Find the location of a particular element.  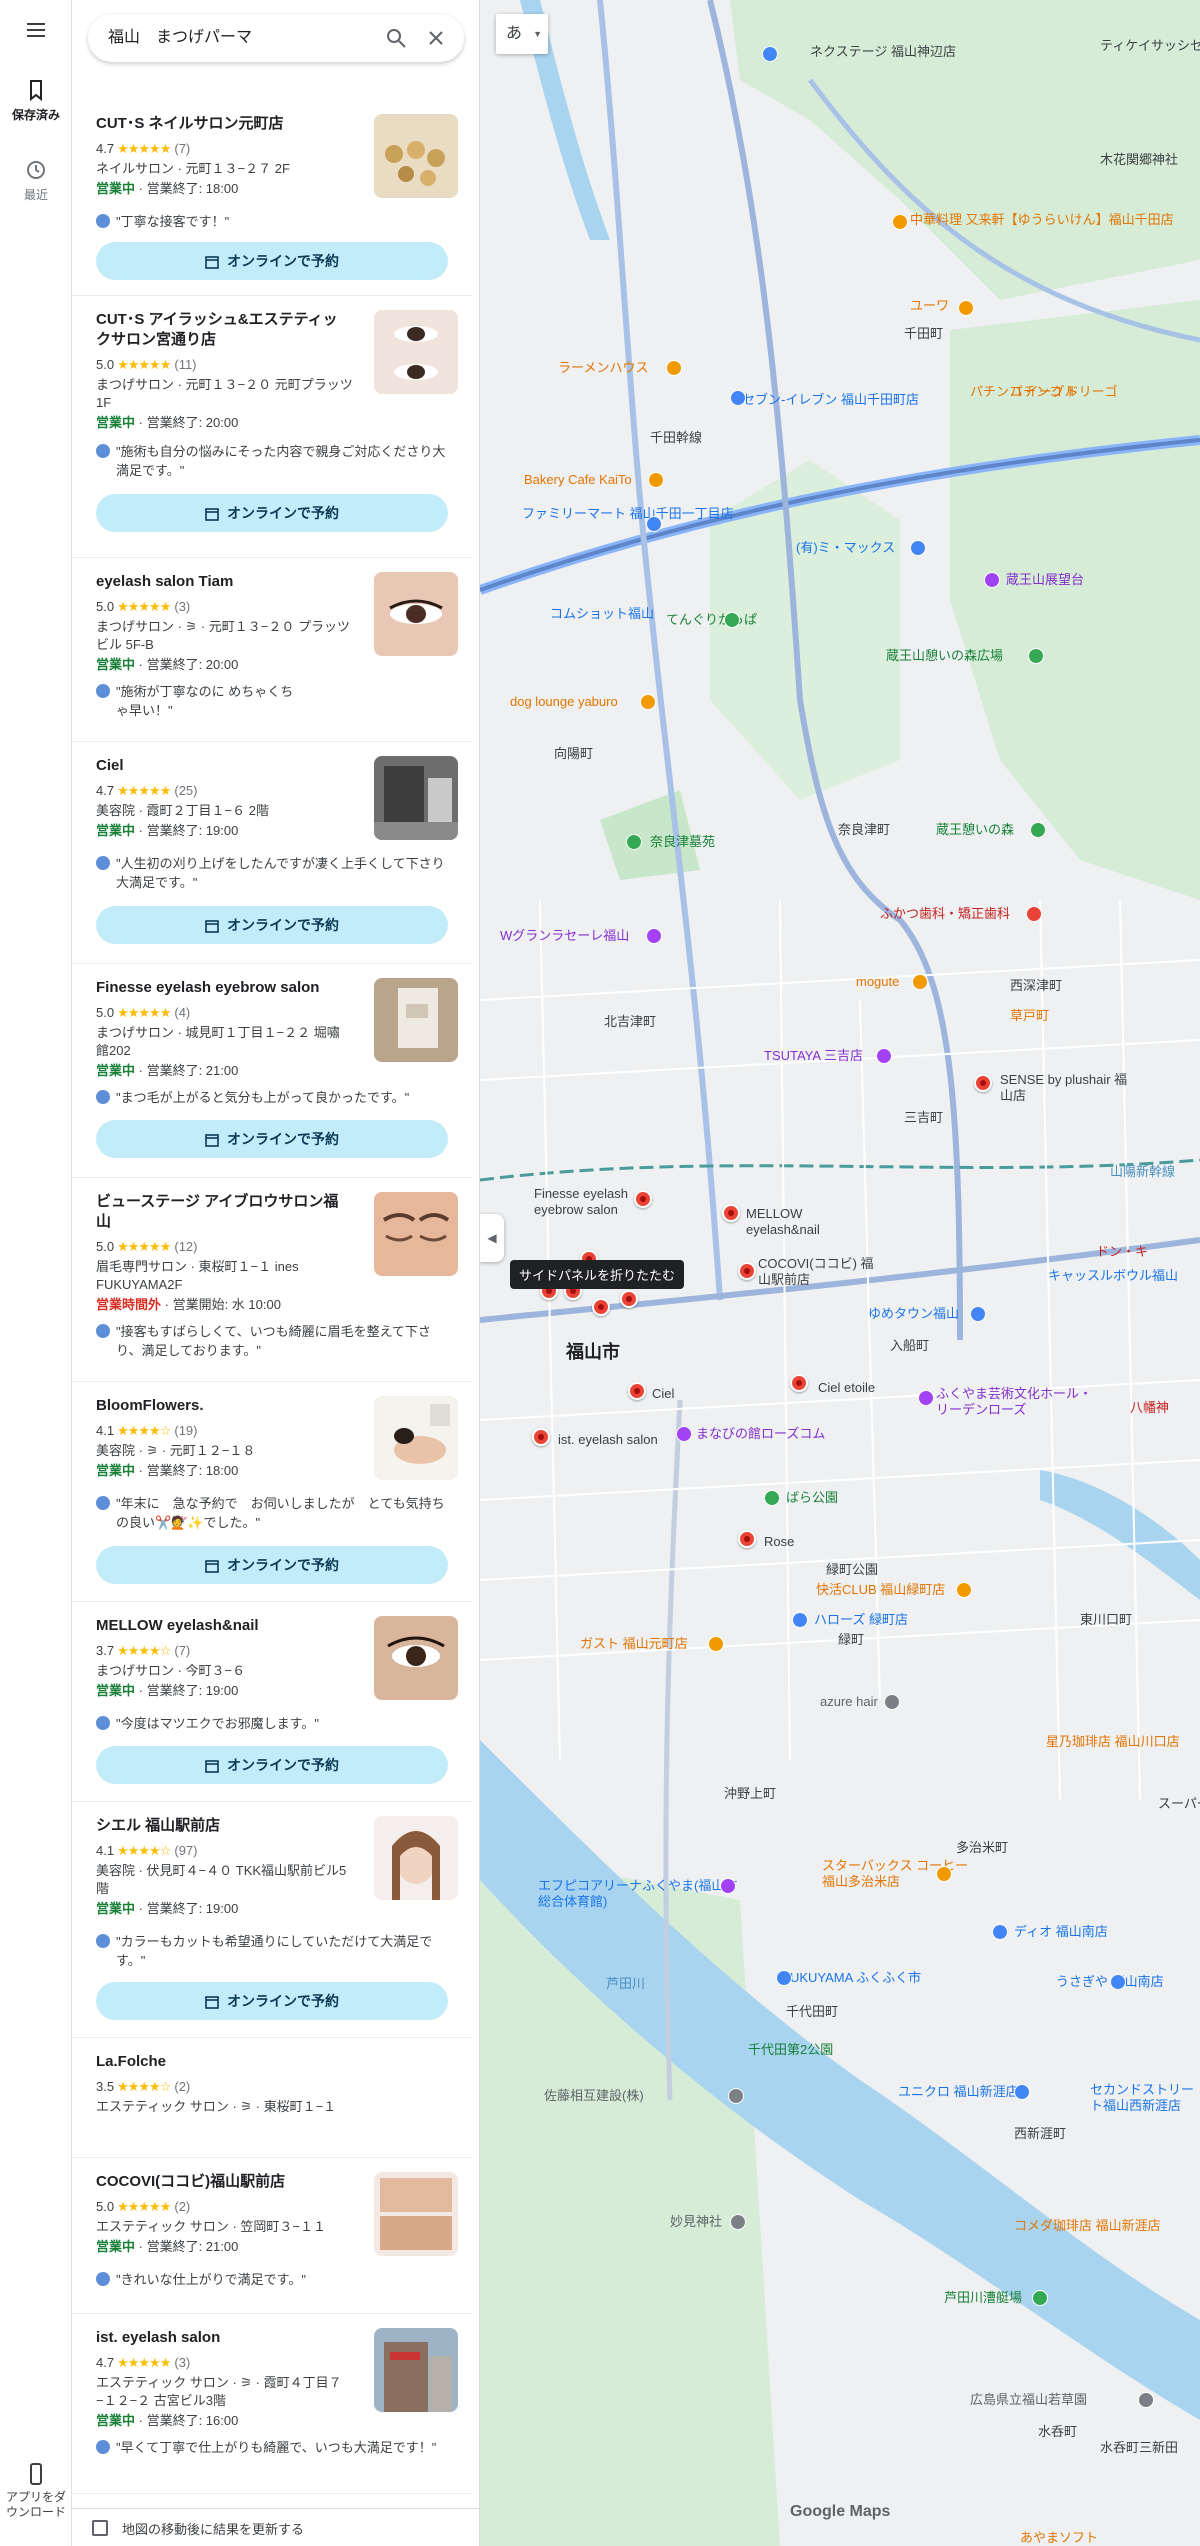

map-label: 三吉町 is located at coordinates (923, 1118).